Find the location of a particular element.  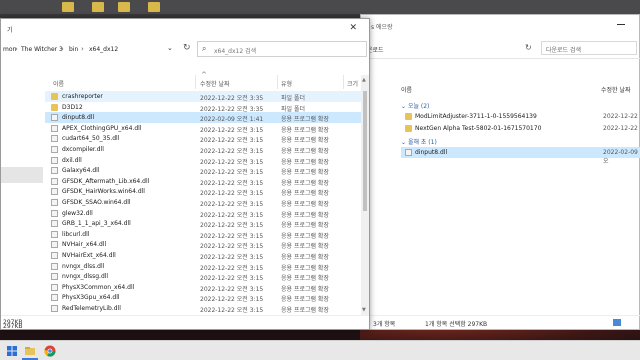

chrome-icon is located at coordinates (50, 351).